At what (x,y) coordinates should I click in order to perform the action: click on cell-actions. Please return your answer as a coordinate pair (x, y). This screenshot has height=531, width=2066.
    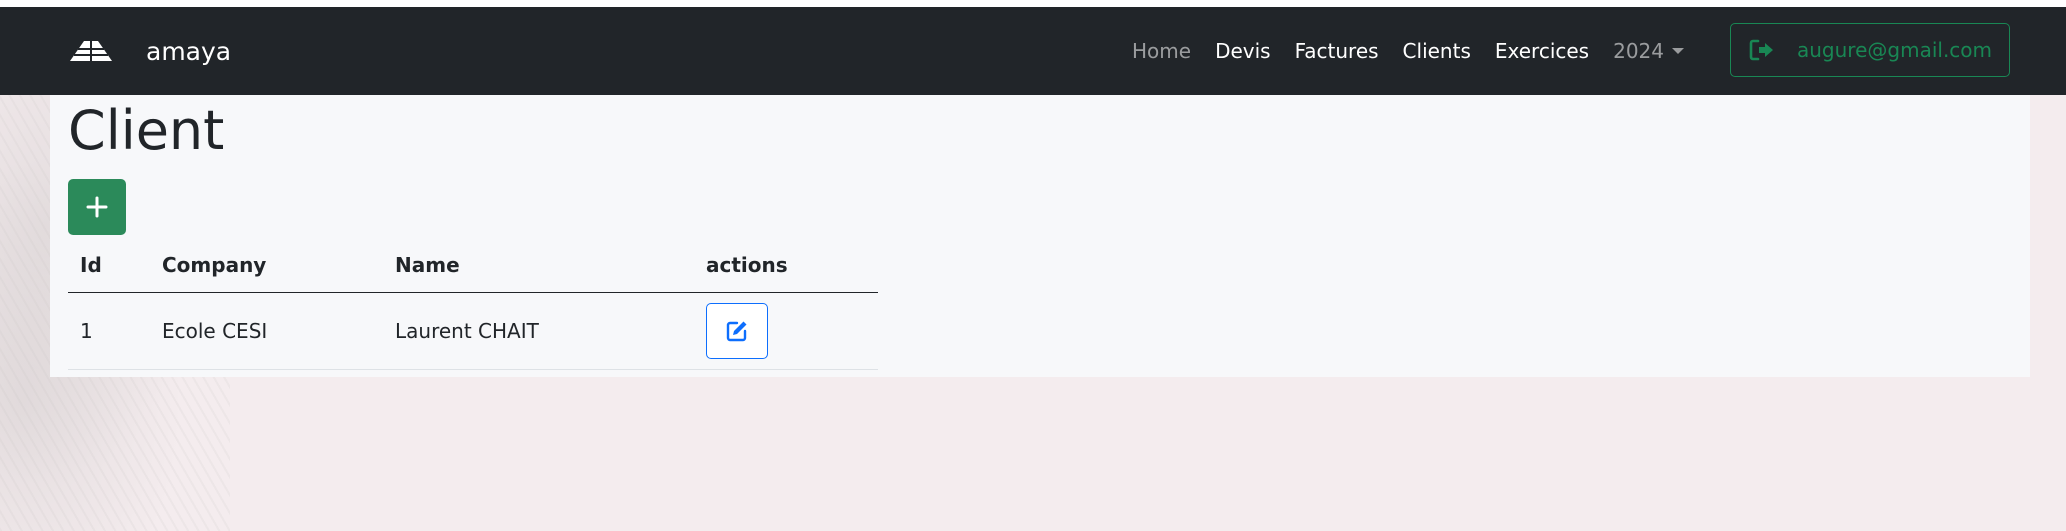
    Looking at the image, I should click on (786, 331).